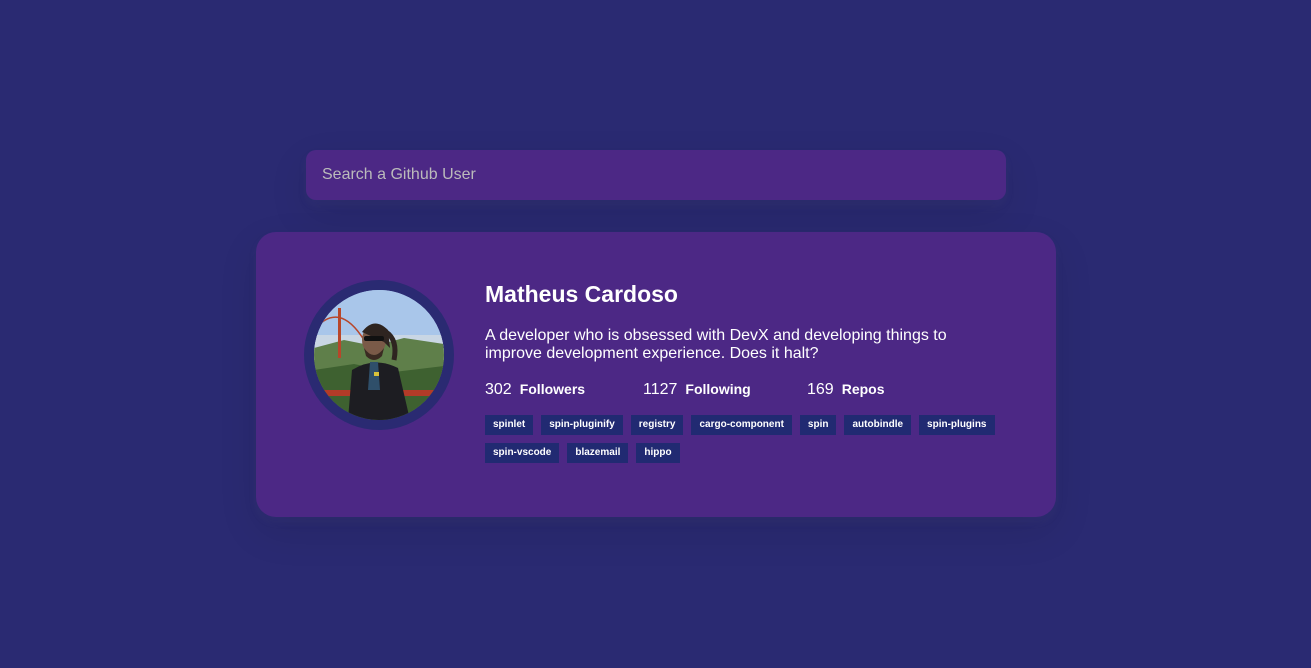 This screenshot has height=668, width=1311. I want to click on followers-count: 302, so click(498, 389).